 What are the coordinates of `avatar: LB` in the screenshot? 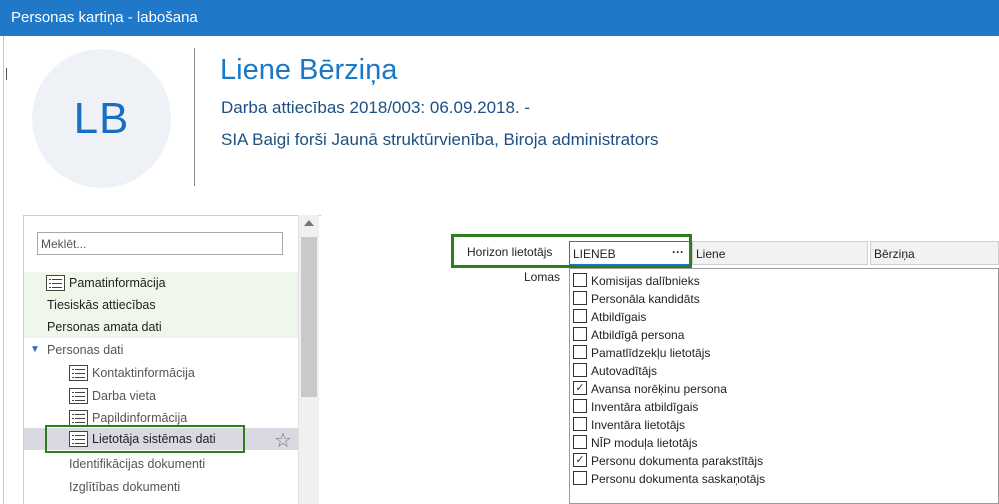 It's located at (101, 118).